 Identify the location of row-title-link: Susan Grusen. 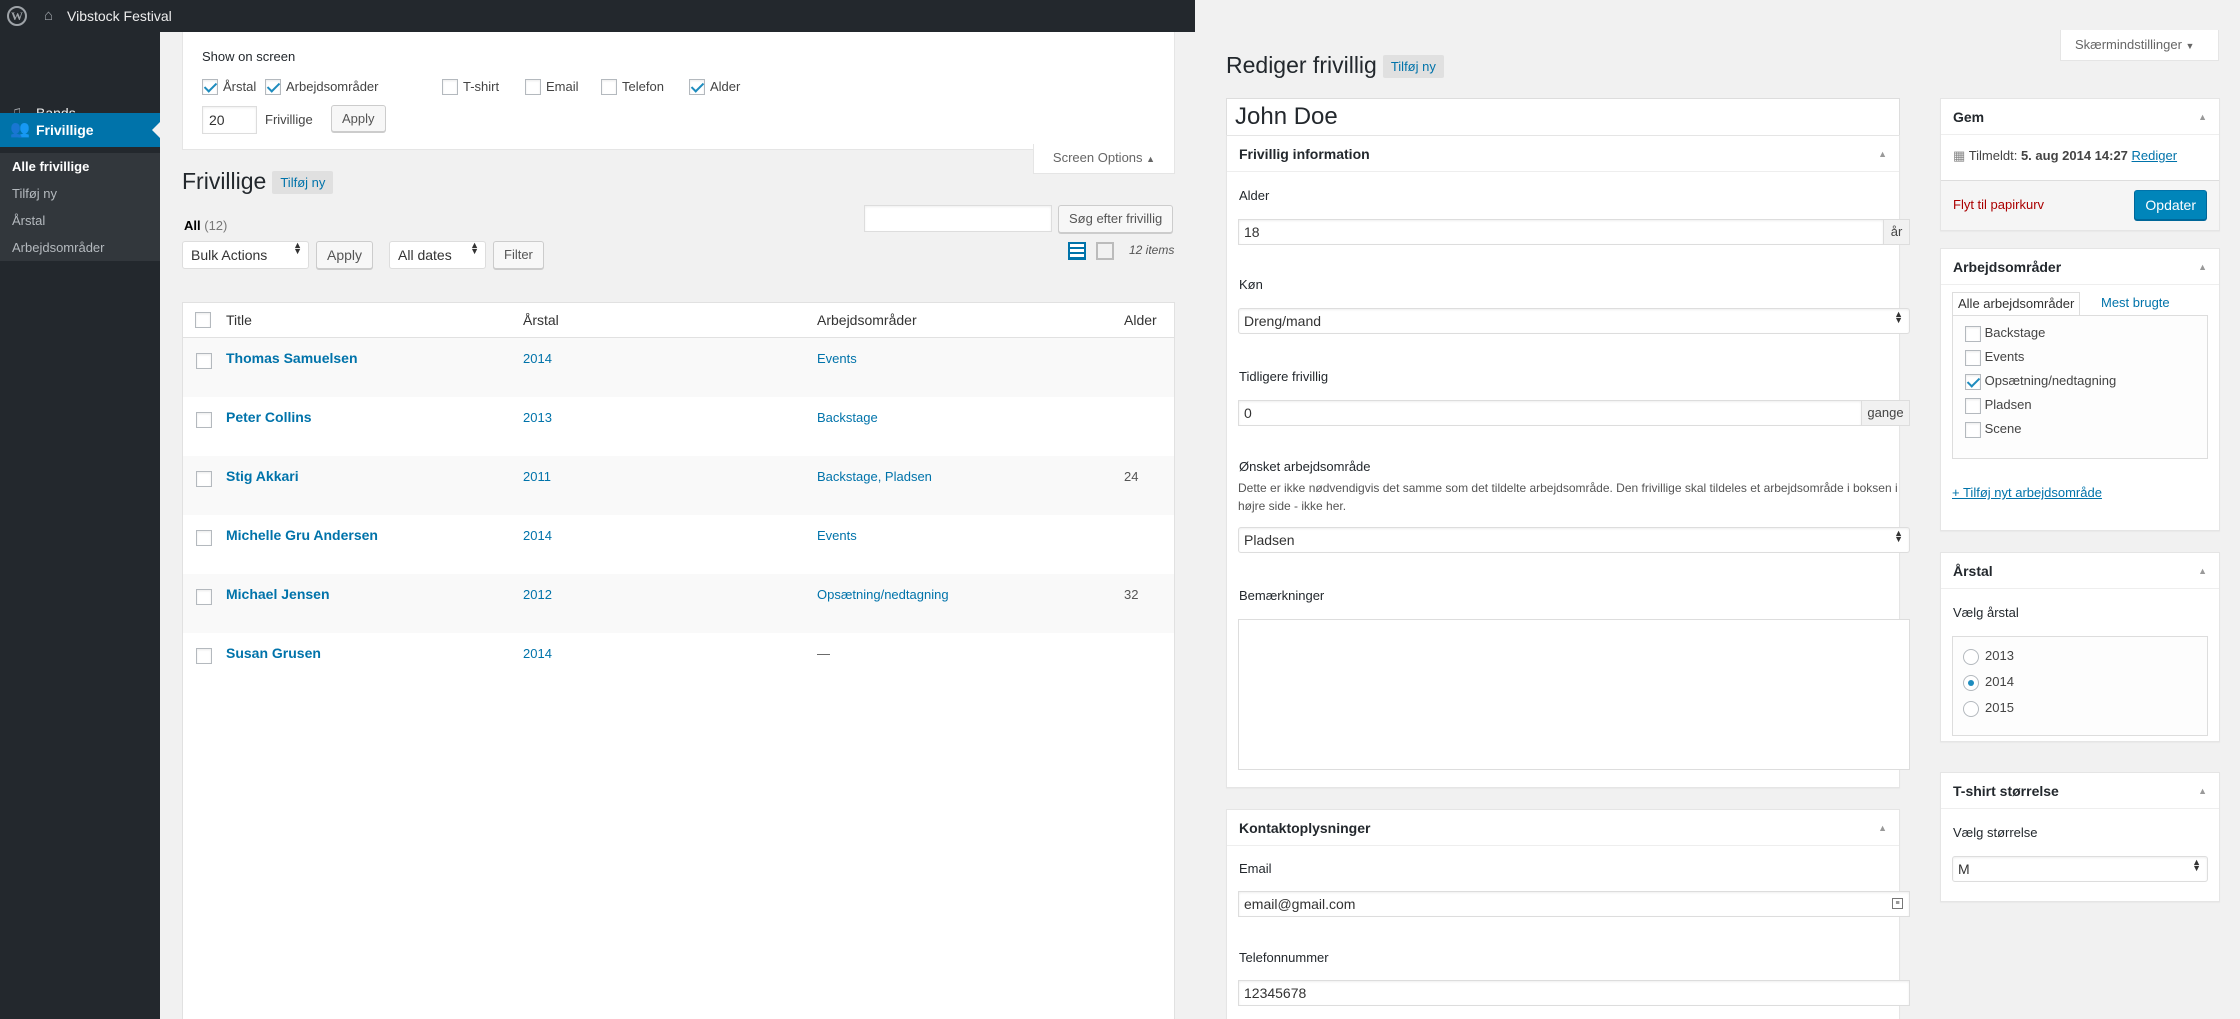
(273, 653).